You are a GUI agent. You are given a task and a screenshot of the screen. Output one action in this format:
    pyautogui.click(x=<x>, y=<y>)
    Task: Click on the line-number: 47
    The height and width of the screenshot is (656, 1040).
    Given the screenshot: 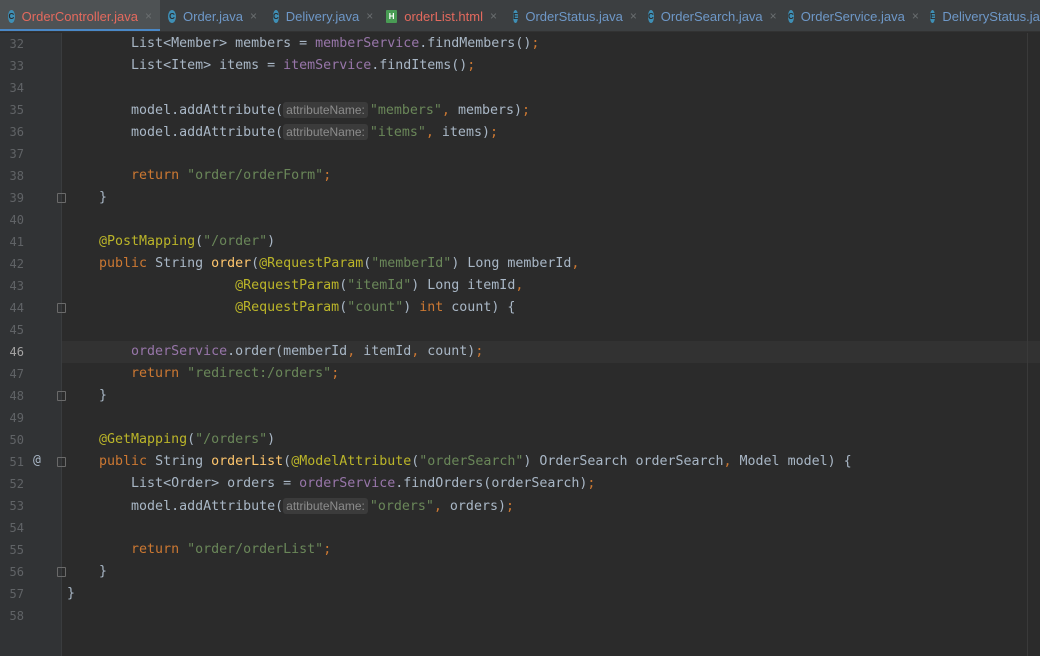 What is the action you would take?
    pyautogui.click(x=16, y=374)
    